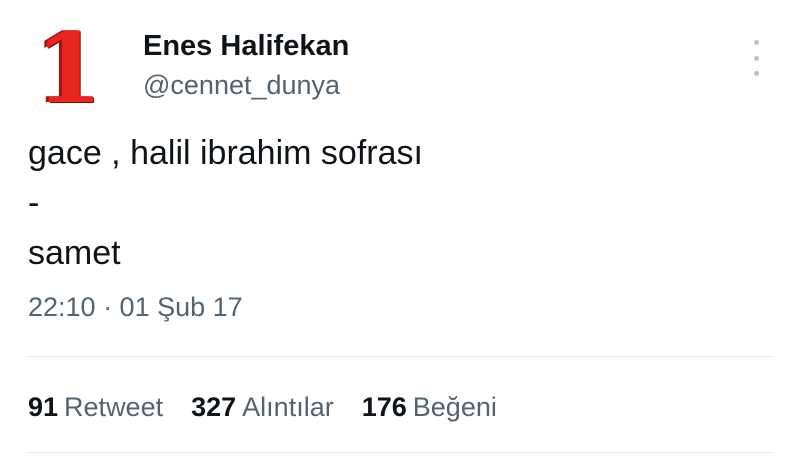  I want to click on tweet-timestamp: 22:10 · 01 Şub 17, so click(135, 307).